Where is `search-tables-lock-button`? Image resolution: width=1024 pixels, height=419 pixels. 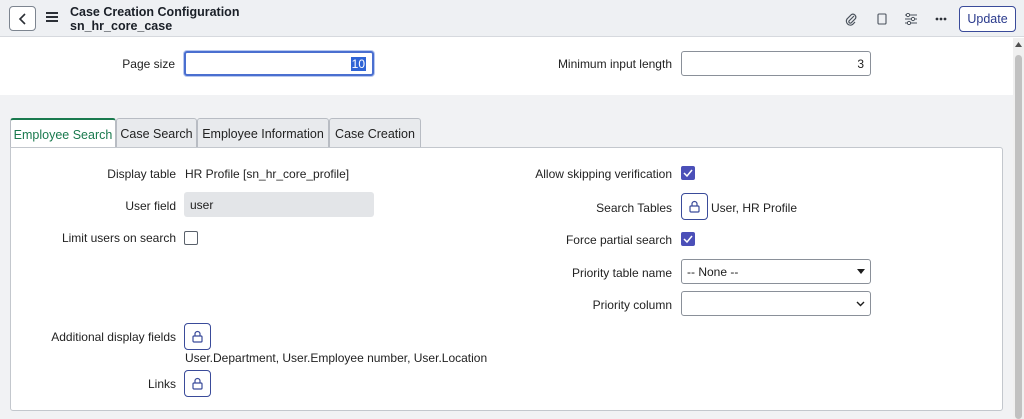 search-tables-lock-button is located at coordinates (694, 206).